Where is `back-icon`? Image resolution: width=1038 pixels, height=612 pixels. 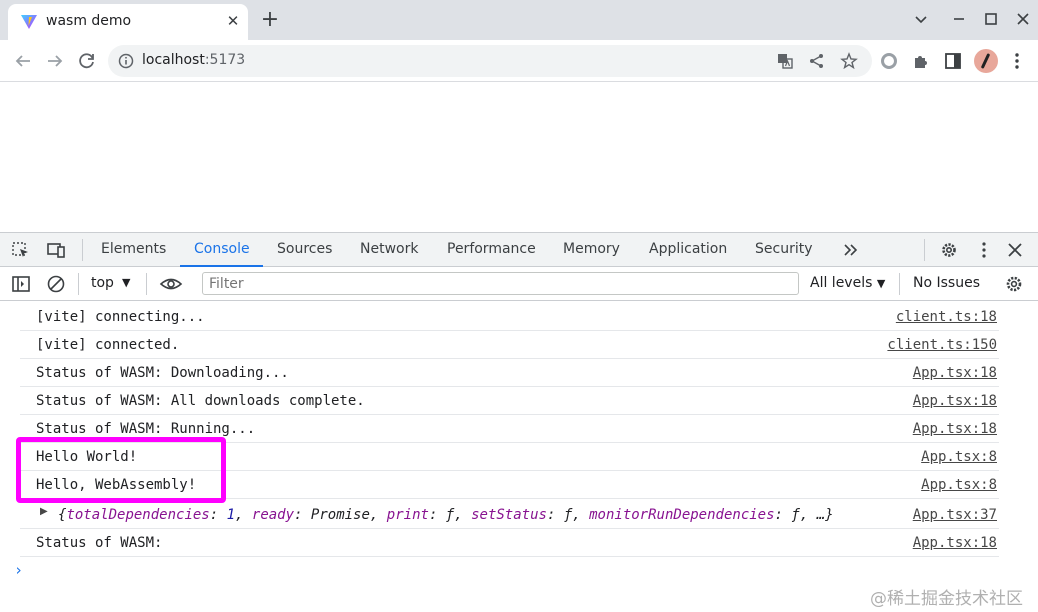
back-icon is located at coordinates (23, 61).